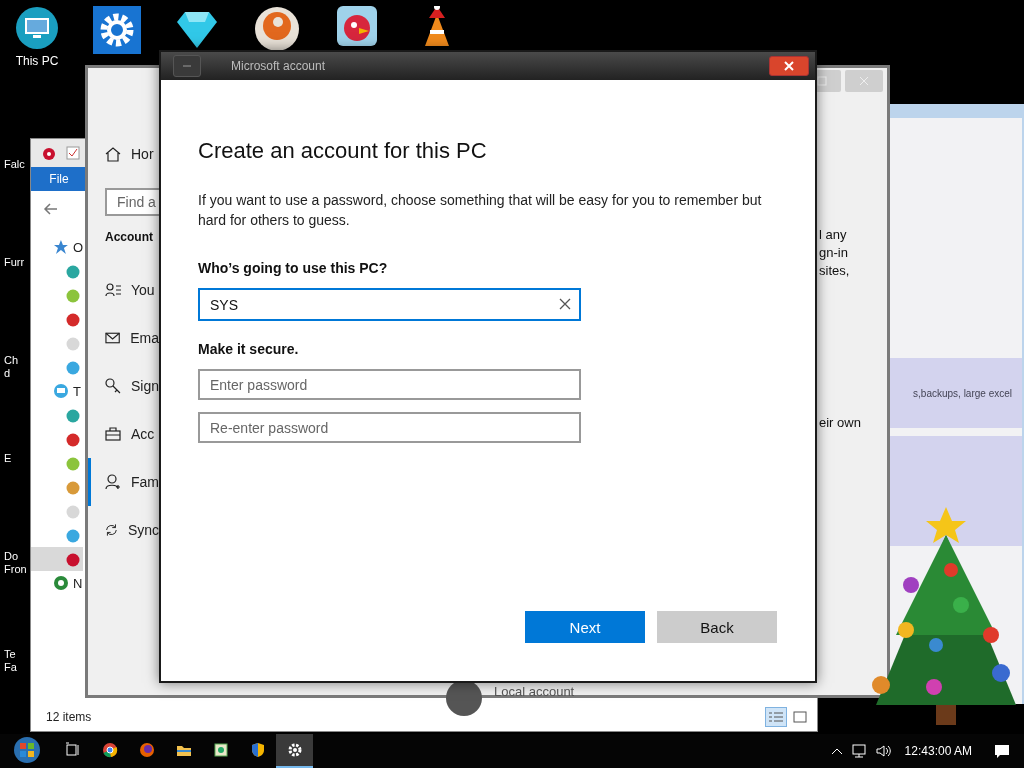 The width and height of the screenshot is (1024, 768). Describe the element at coordinates (37, 28) in the screenshot. I see `monitor-globe-icon` at that location.